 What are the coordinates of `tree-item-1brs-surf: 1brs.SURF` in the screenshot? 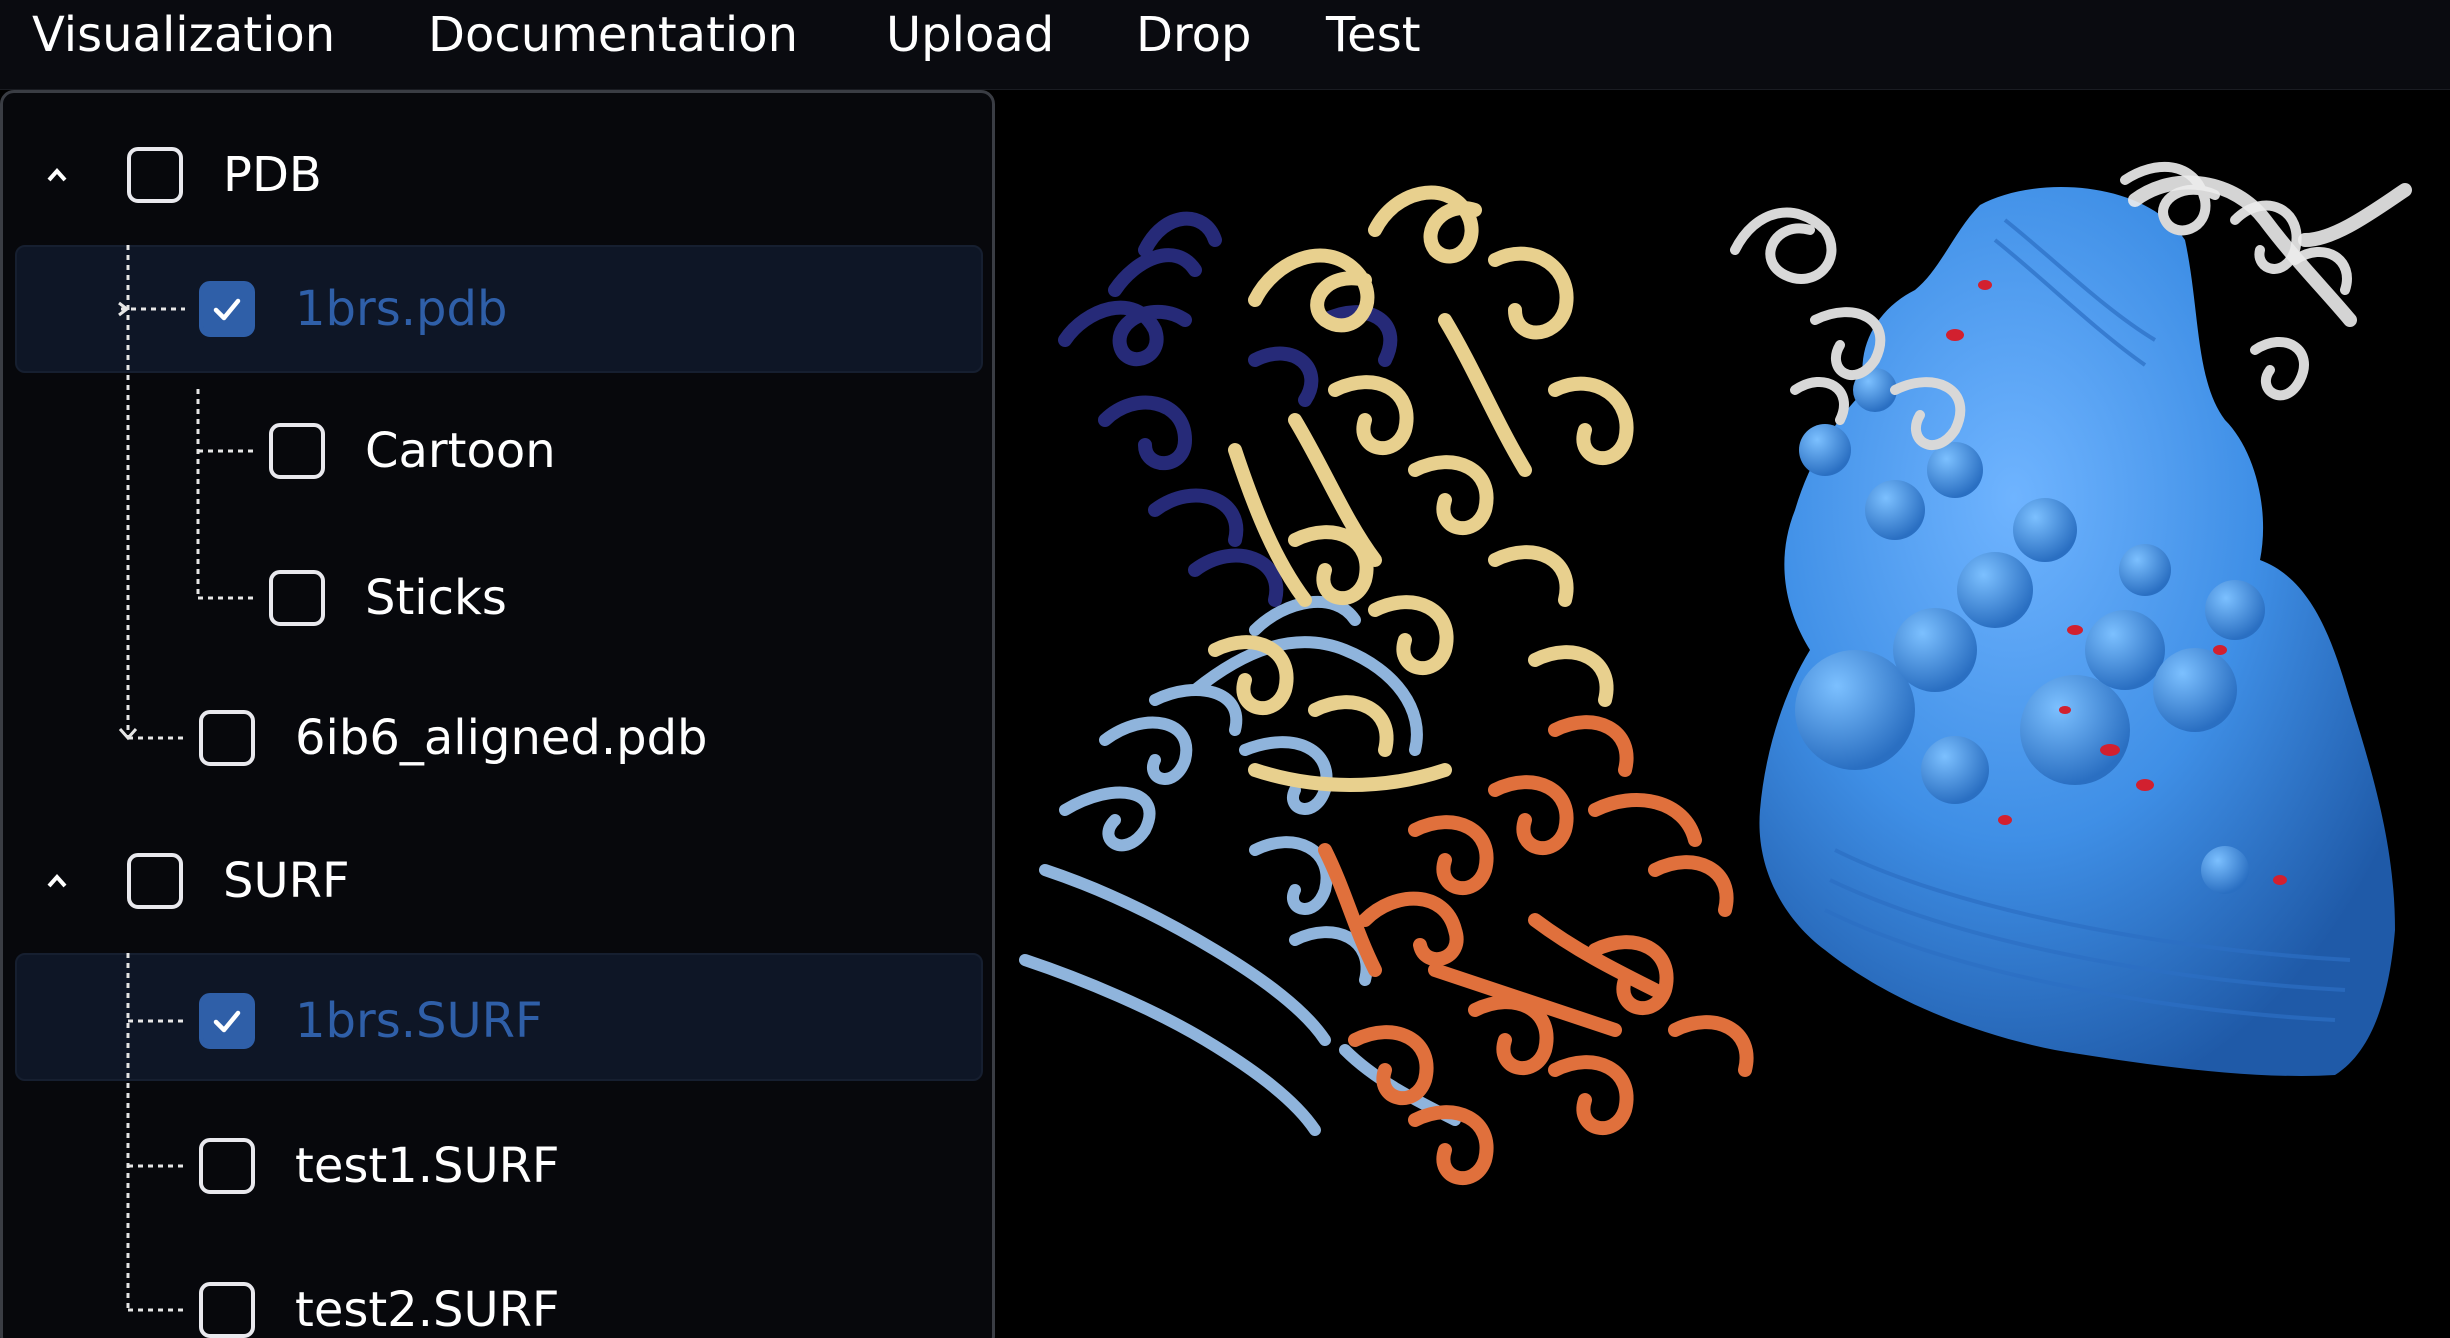 It's located at (371, 1021).